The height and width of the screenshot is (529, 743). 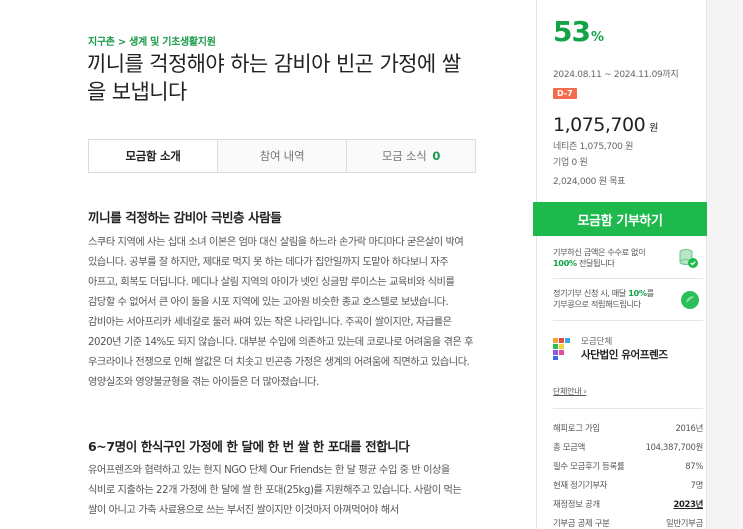 I want to click on section-heading: 끼니를 걱정하는 감비아 극빈층 사람들, so click(x=185, y=217).